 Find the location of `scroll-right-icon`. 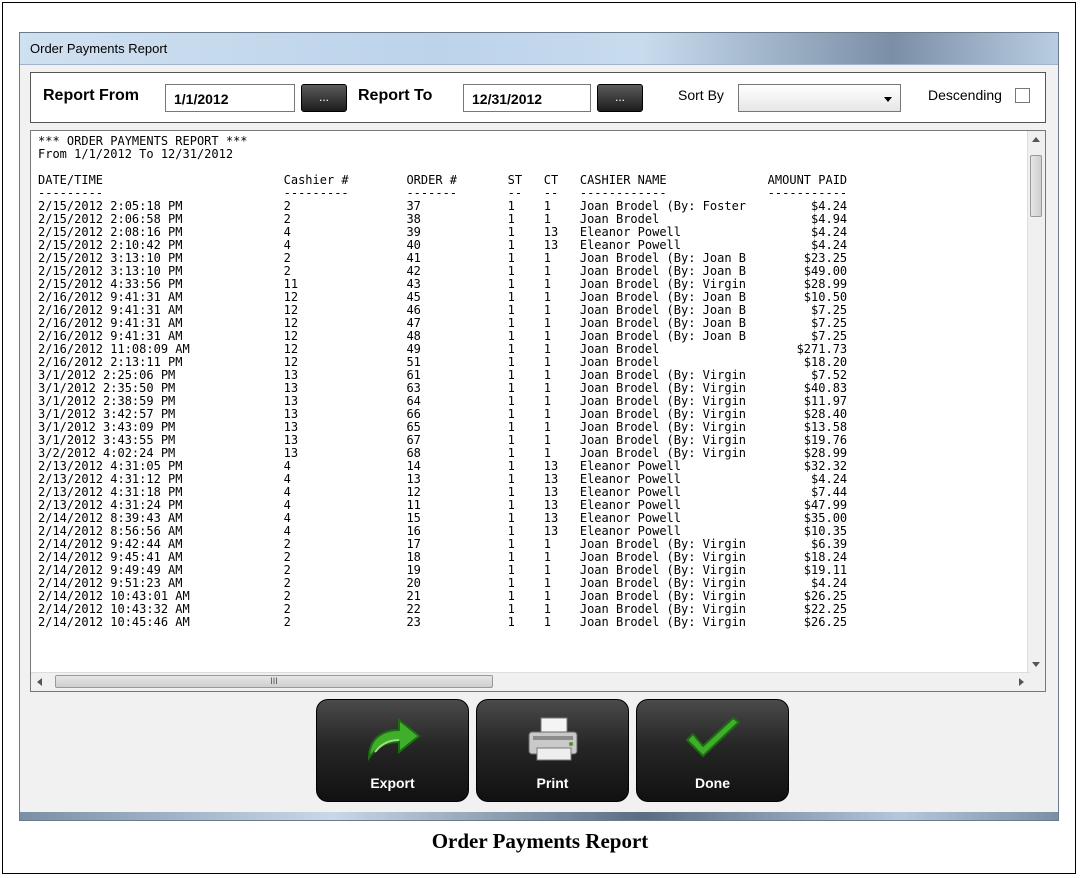

scroll-right-icon is located at coordinates (1021, 682).